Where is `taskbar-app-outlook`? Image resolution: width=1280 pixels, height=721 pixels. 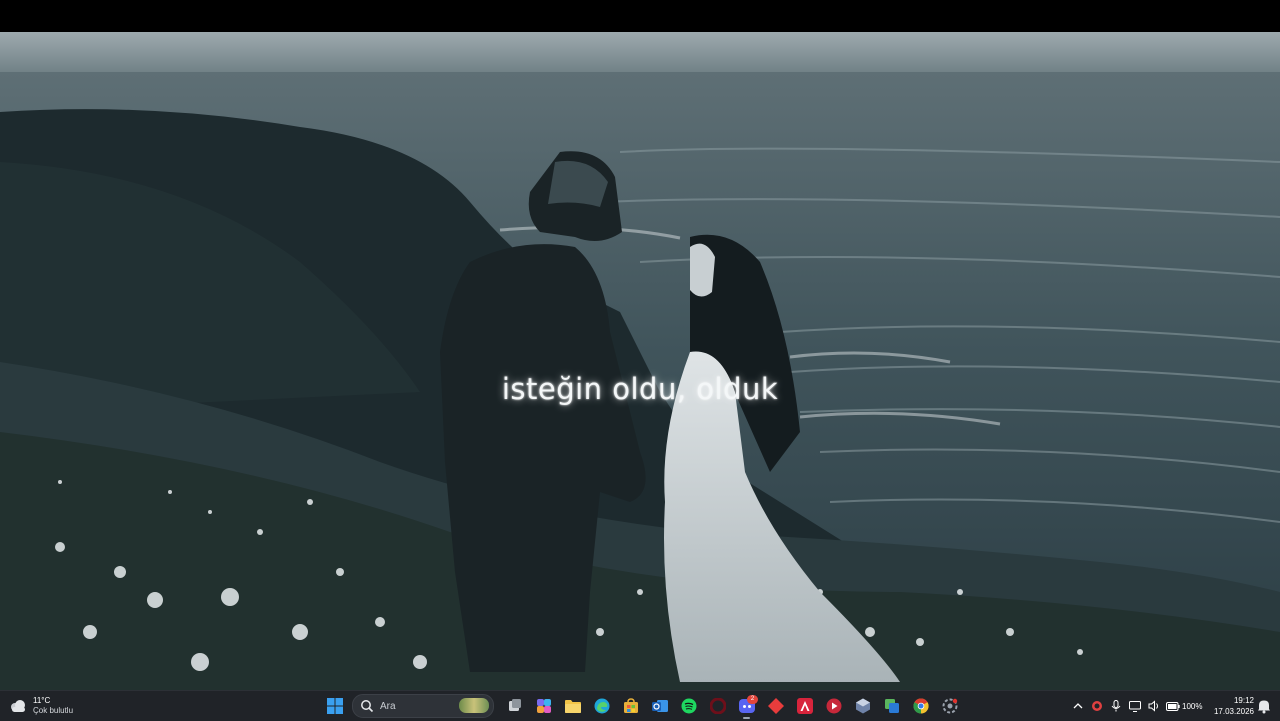
taskbar-app-outlook is located at coordinates (659, 706).